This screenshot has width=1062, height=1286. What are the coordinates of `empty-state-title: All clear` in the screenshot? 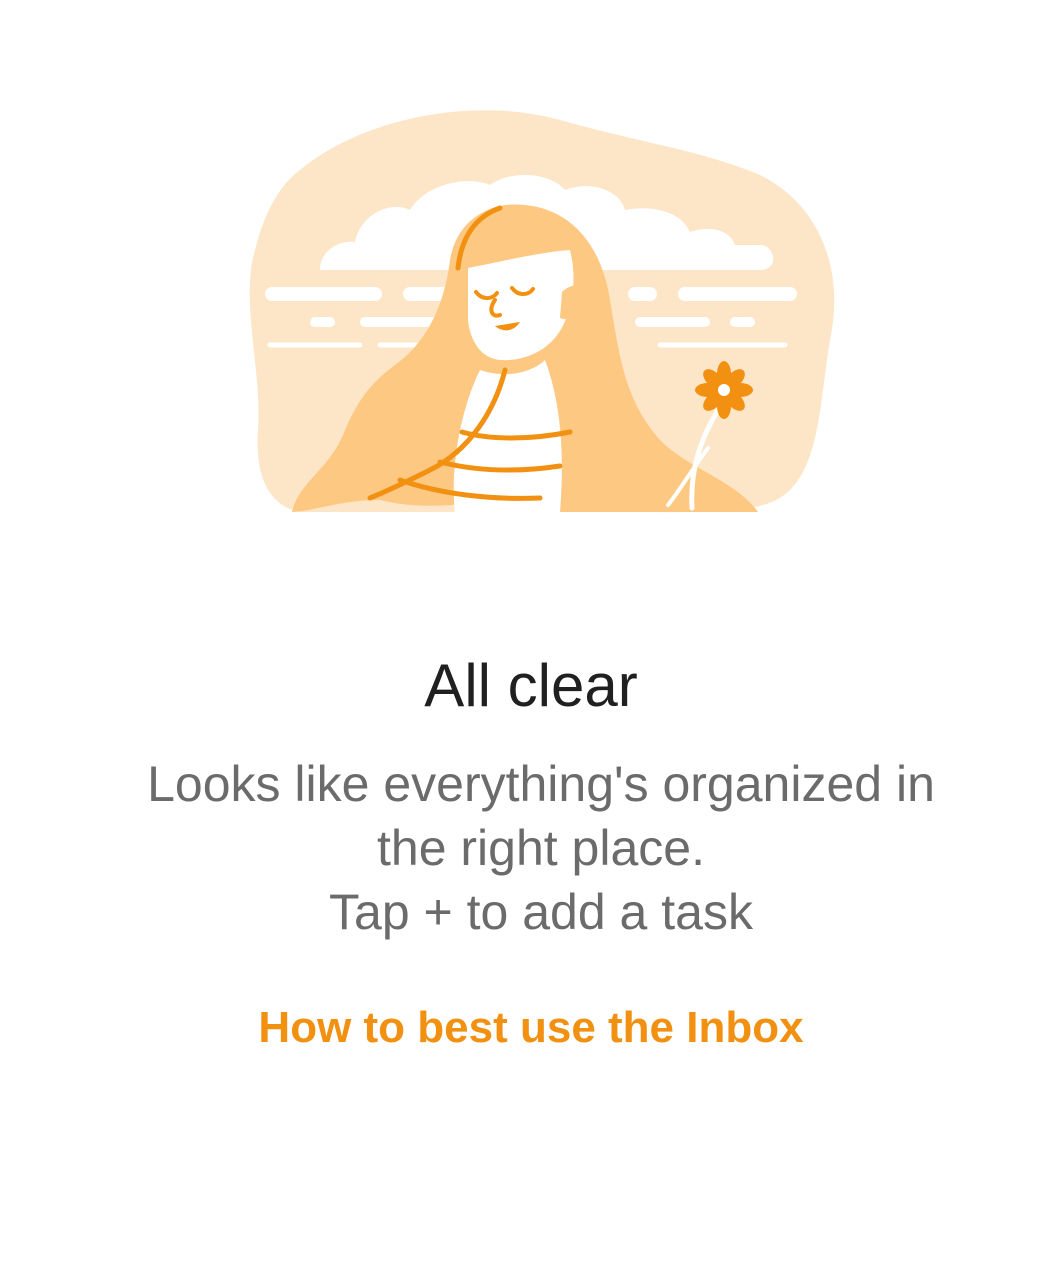 It's located at (531, 685).